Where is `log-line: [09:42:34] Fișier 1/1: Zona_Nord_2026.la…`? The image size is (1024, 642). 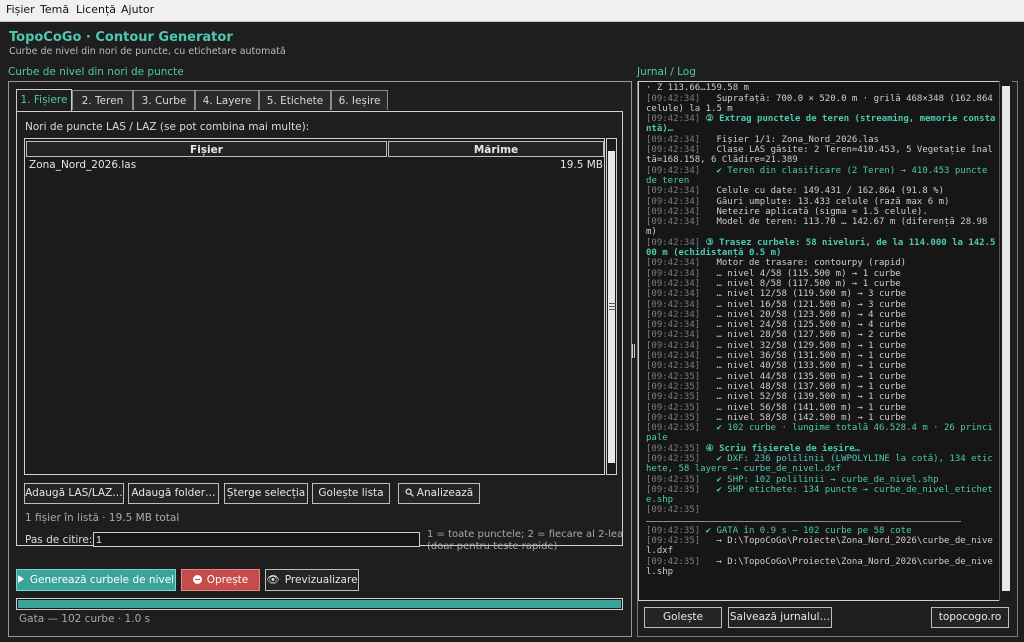 log-line: [09:42:34] Fișier 1/1: Zona_Nord_2026.la… is located at coordinates (821, 140).